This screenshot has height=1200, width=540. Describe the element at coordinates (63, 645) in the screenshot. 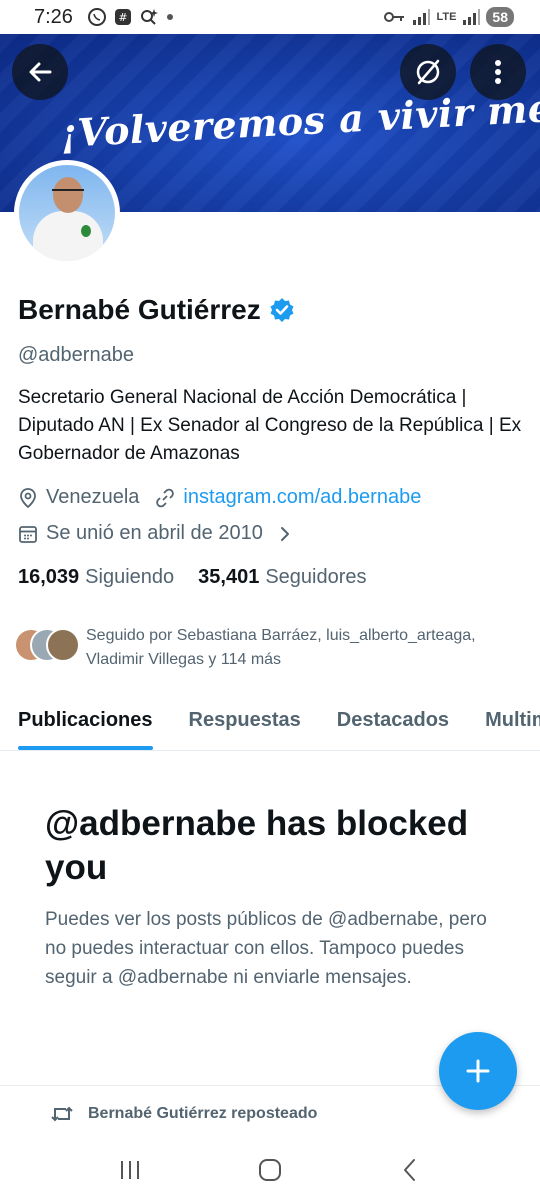

I see `follower-avatar` at that location.